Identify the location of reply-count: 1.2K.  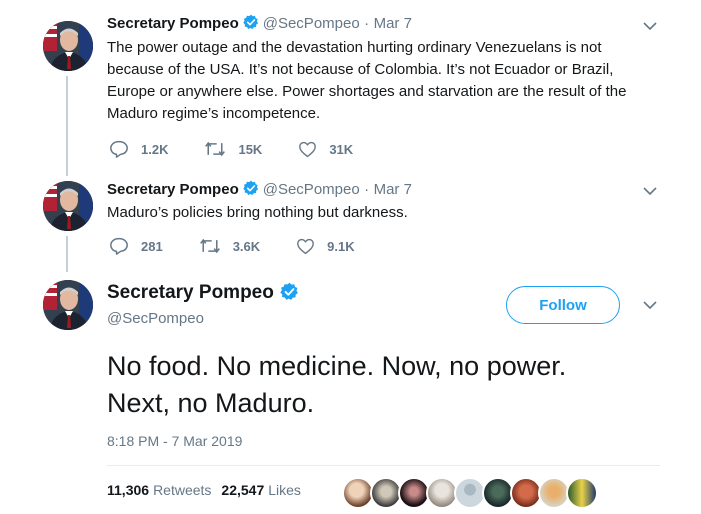
(155, 149).